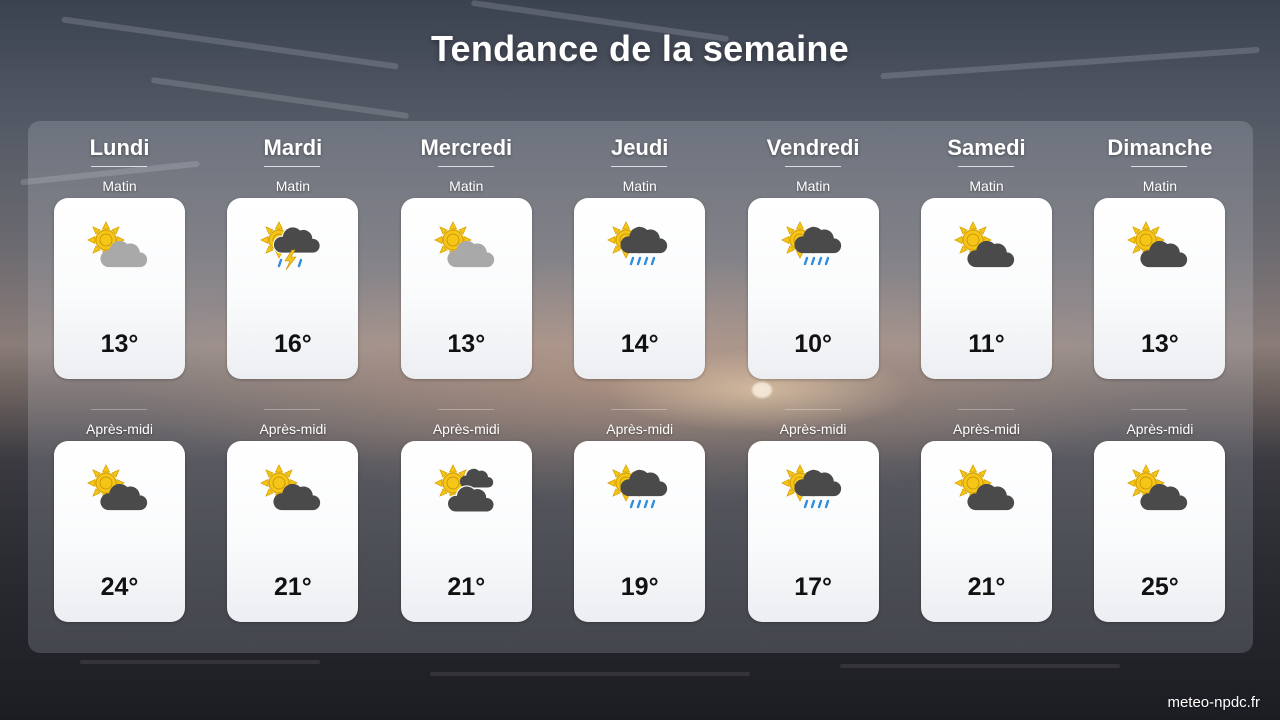 The image size is (1280, 720). Describe the element at coordinates (813, 531) in the screenshot. I see `forecast-card-afternoon: 17°` at that location.